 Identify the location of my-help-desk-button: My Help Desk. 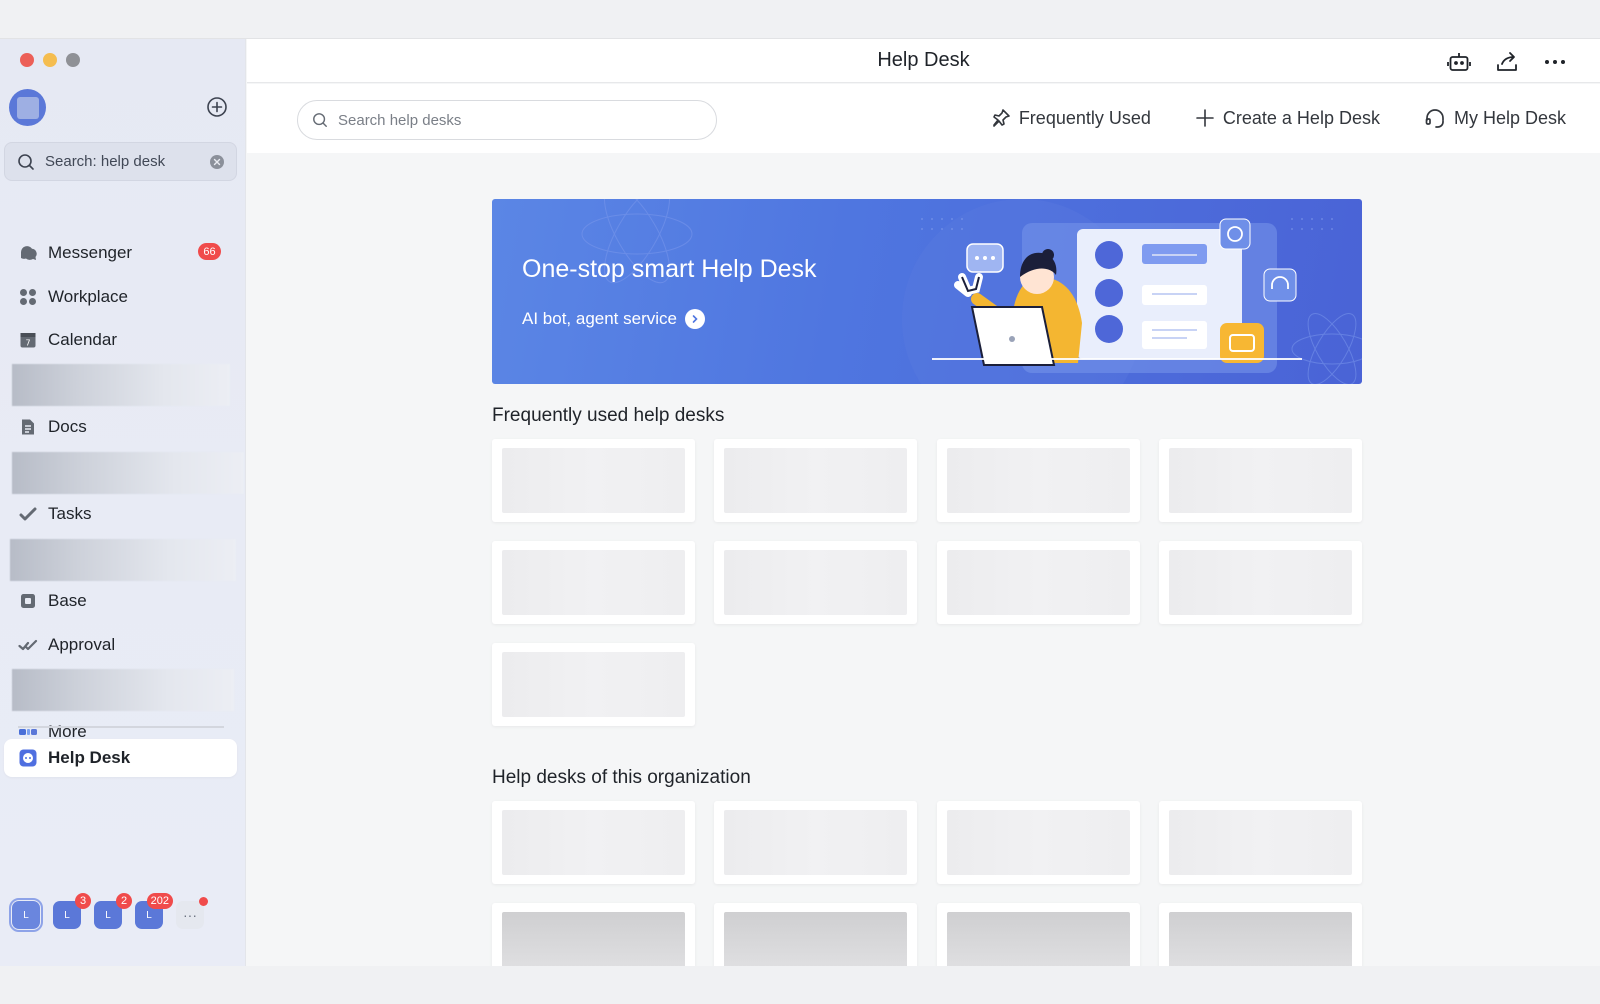
(1495, 118).